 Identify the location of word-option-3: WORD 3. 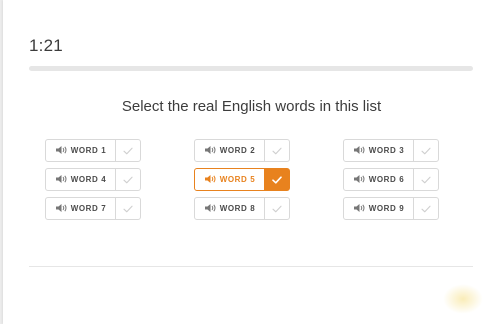
(391, 150).